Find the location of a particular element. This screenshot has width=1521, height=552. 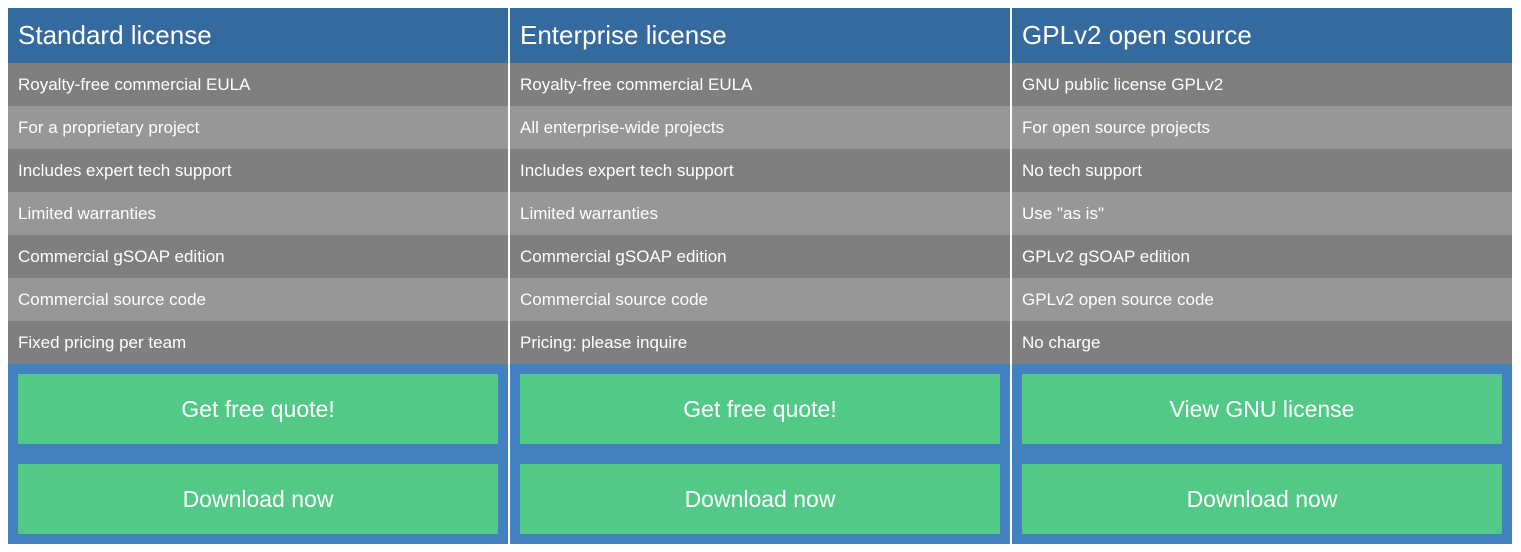

feature-row: GNU public license GPLv2 is located at coordinates (1262, 84).